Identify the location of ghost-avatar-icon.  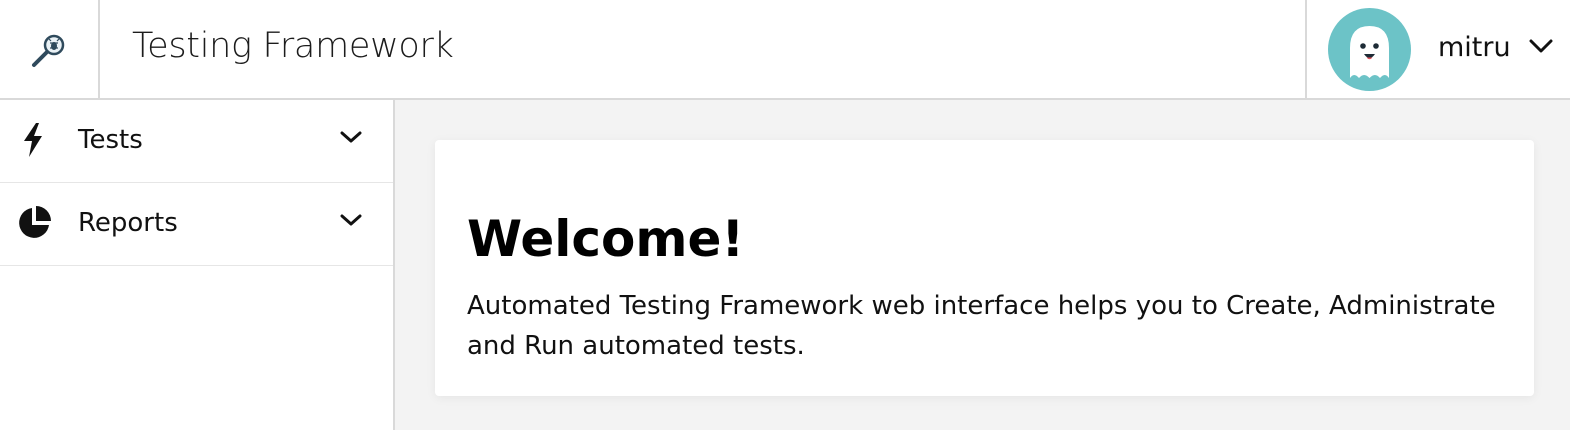
(1369, 52).